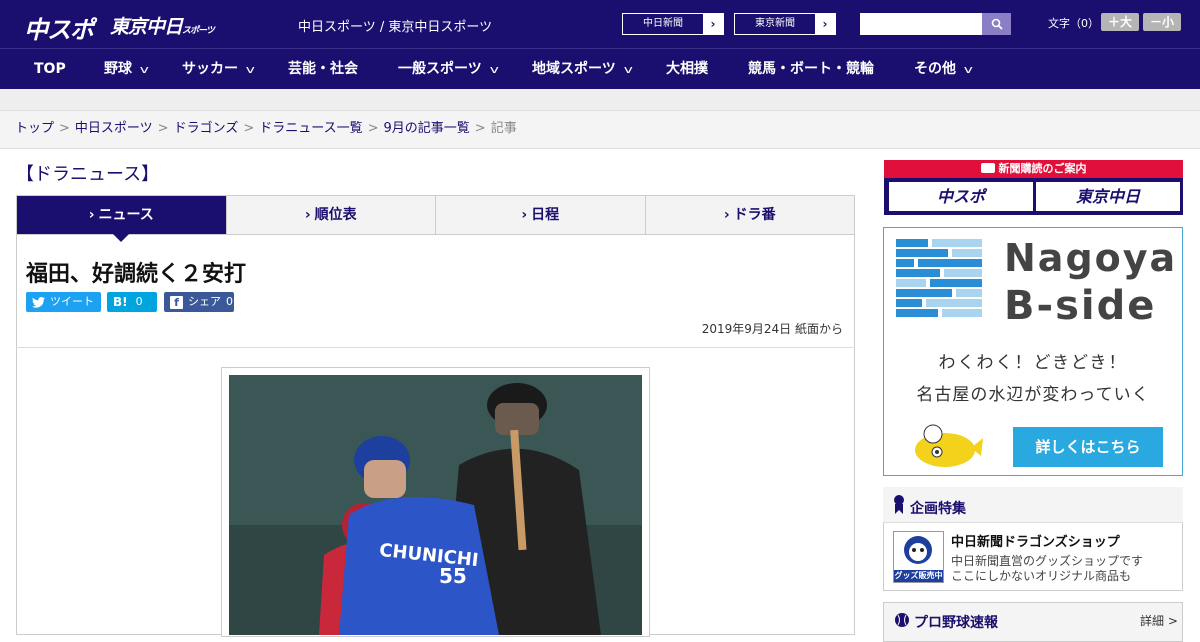 This screenshot has height=642, width=1200. I want to click on nav-item-label: 競馬・ボート・競輪, so click(811, 69).